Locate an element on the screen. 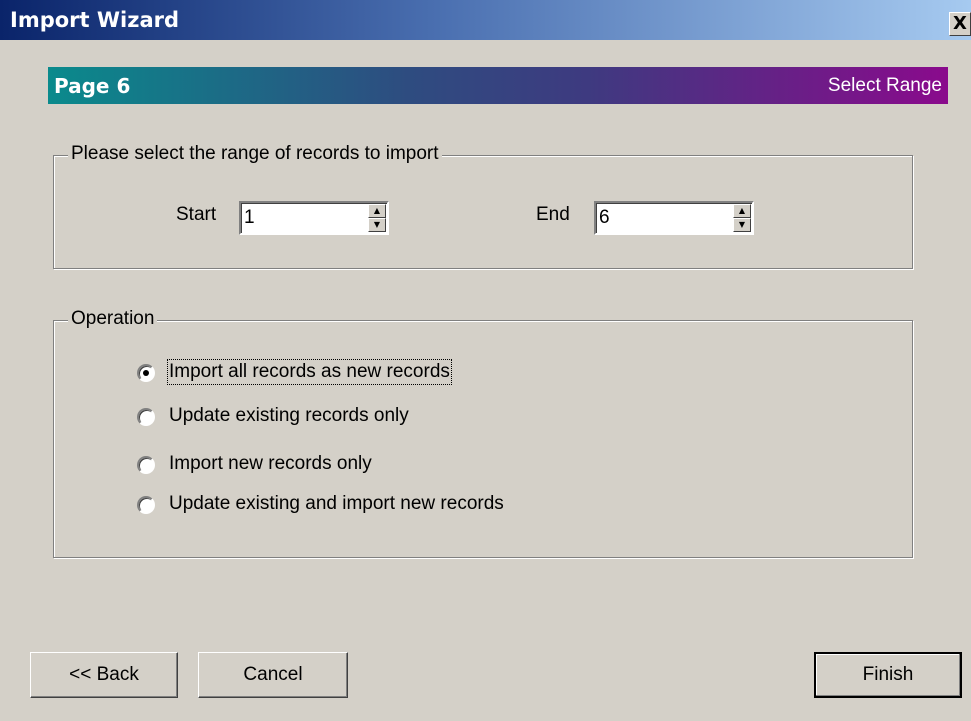 This screenshot has height=721, width=971. radio-label: Update existing records only is located at coordinates (289, 416).